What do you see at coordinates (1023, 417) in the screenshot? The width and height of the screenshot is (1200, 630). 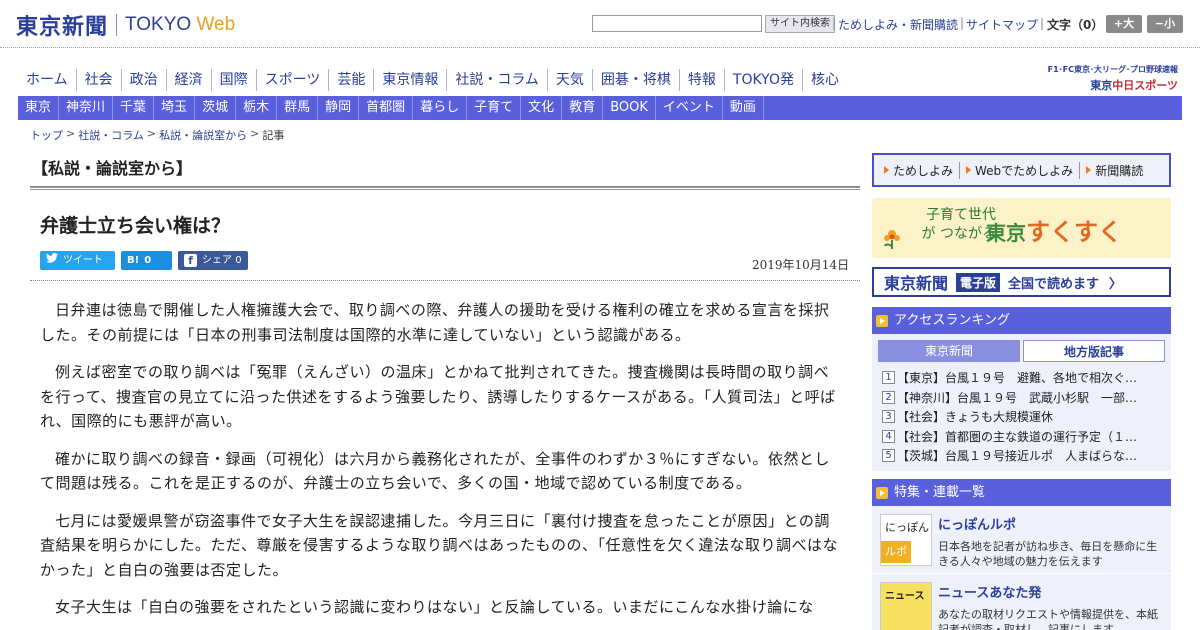 I see `ranking-item: 3 【社会】きょうも大規模運休` at bounding box center [1023, 417].